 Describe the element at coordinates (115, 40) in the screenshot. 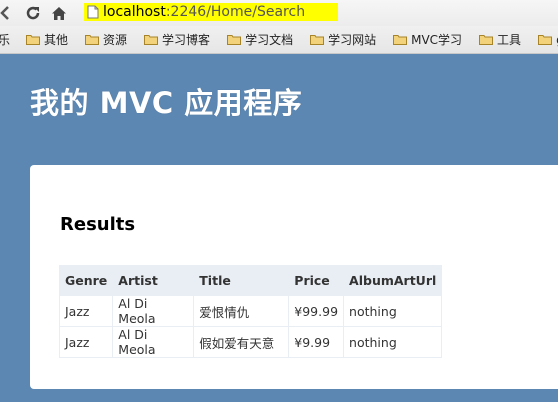

I see `bookmark-label: 资源` at that location.